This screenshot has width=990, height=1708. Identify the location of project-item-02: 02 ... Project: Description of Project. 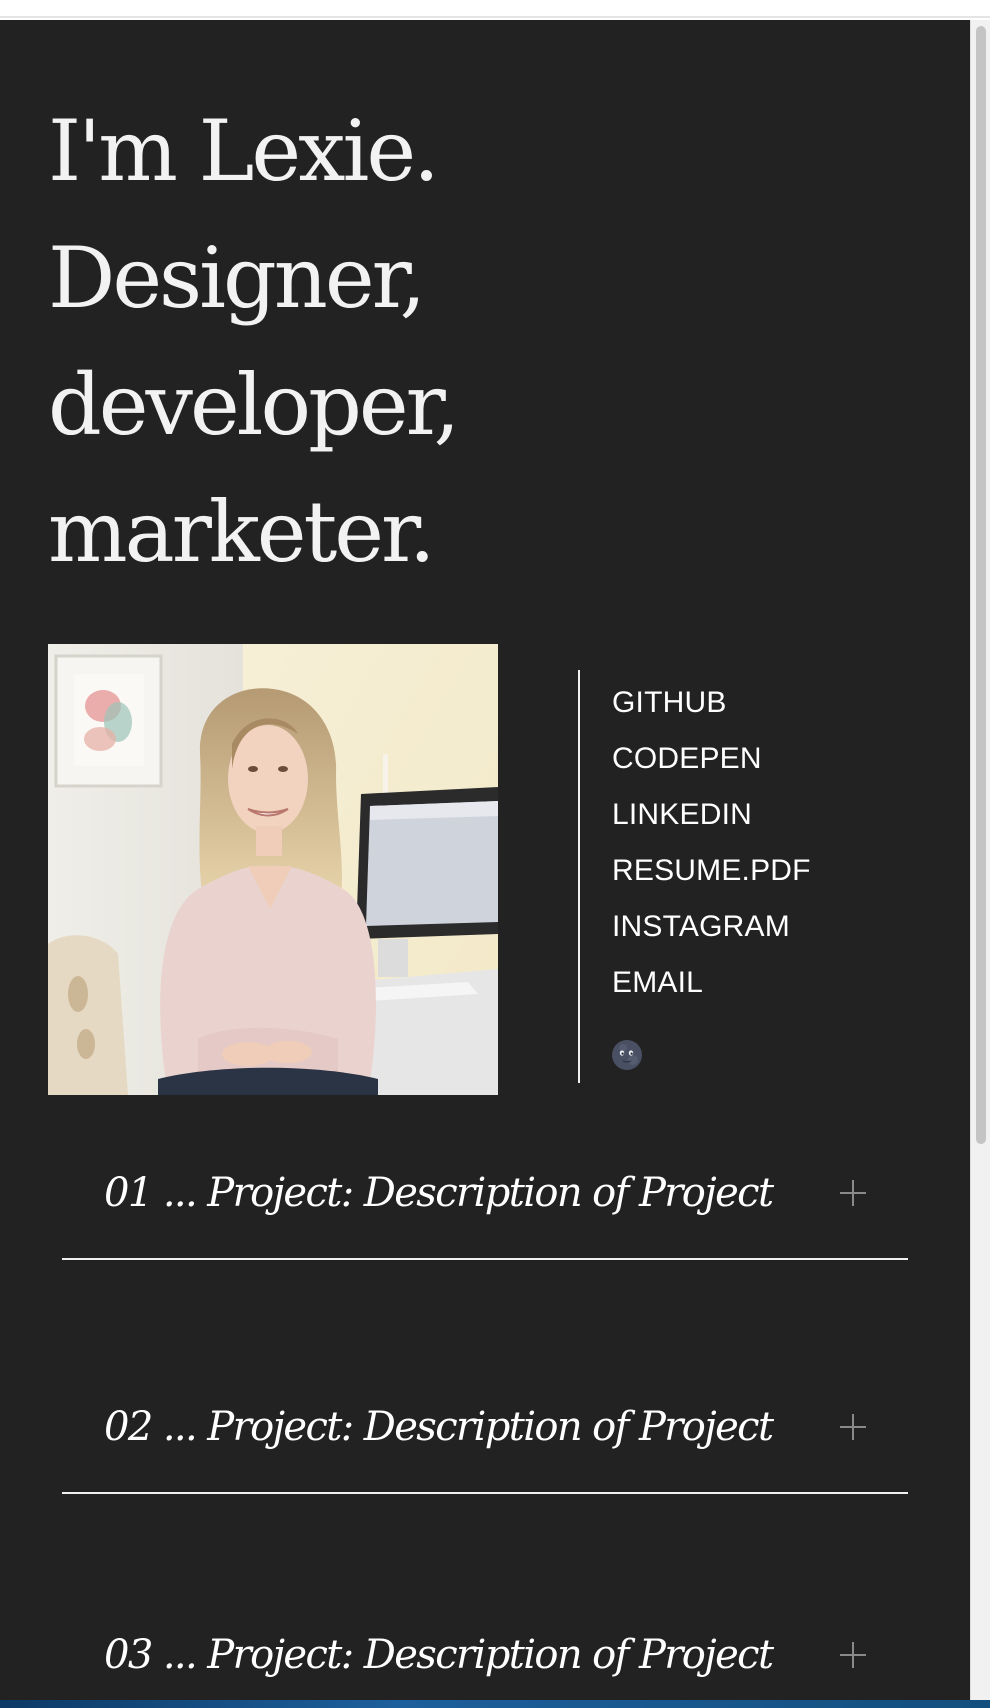
(485, 1435).